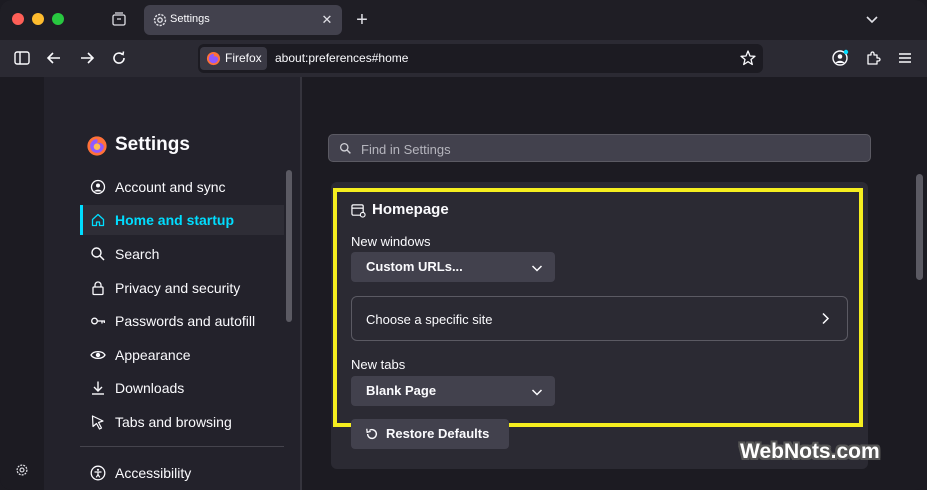  Describe the element at coordinates (87, 58) in the screenshot. I see `forward-icon` at that location.